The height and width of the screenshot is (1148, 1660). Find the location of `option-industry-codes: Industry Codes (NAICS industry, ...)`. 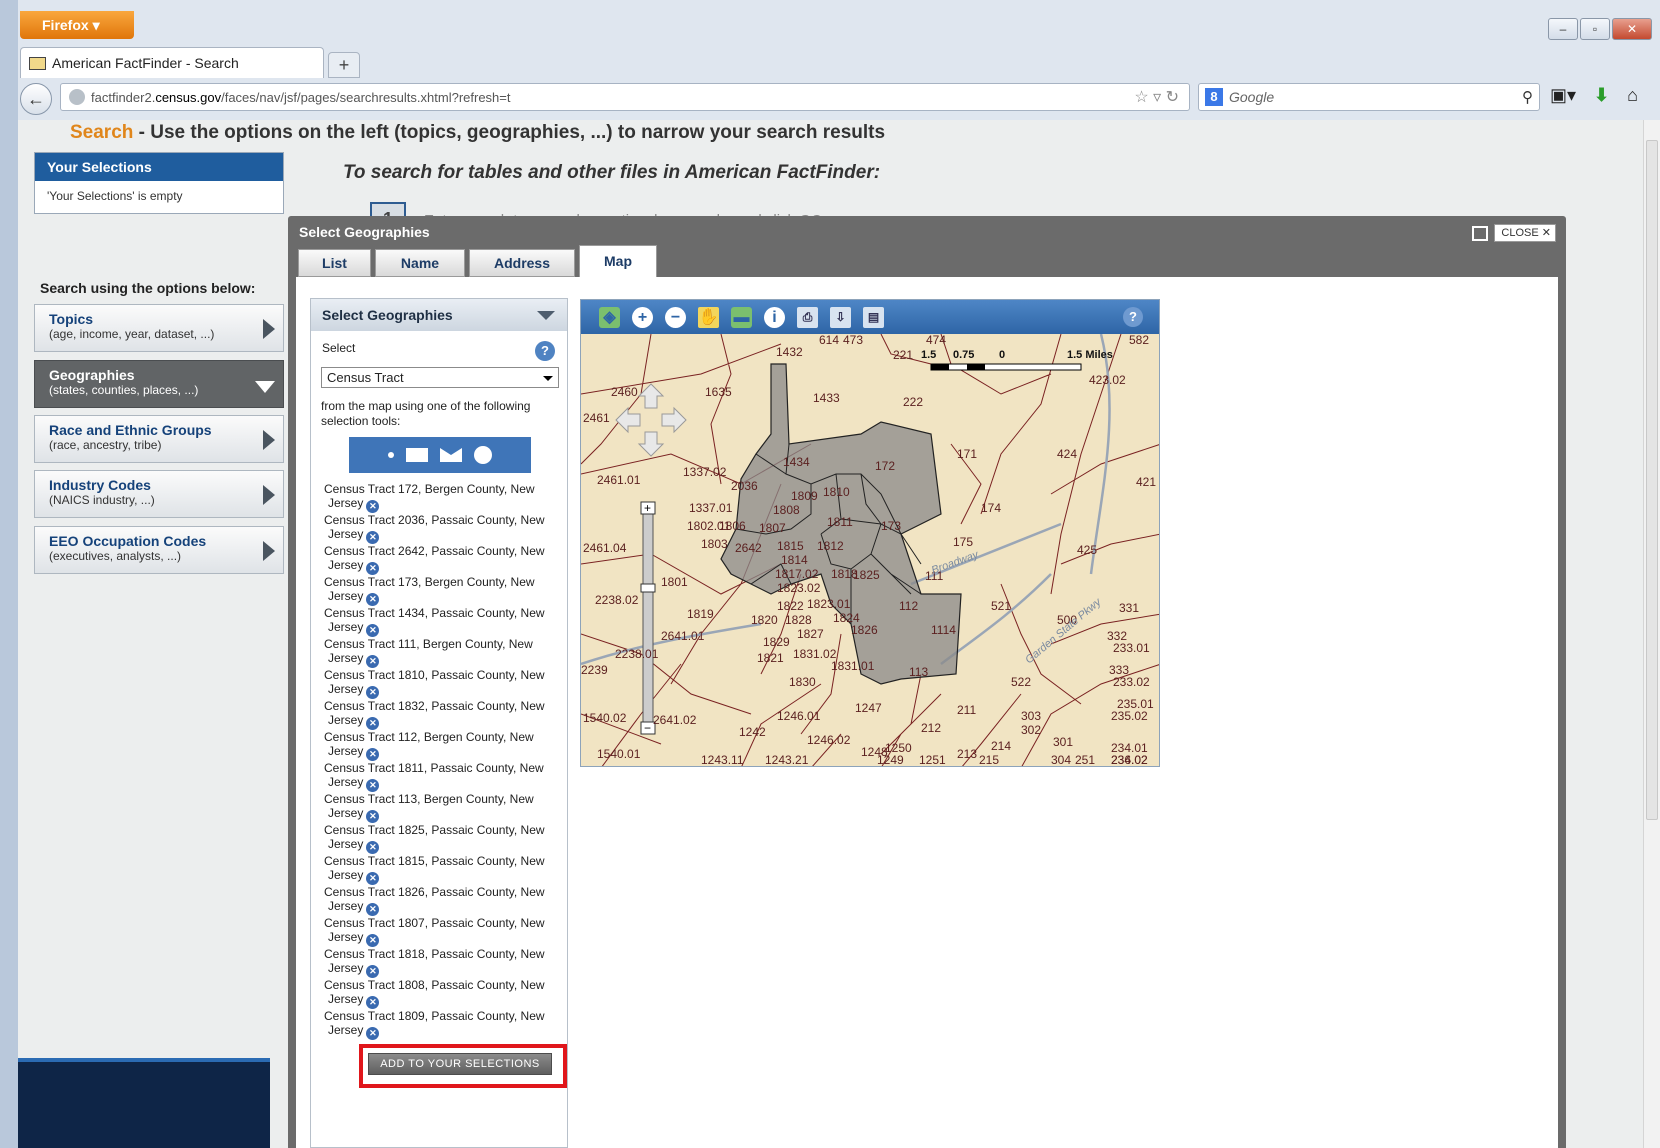

option-industry-codes: Industry Codes (NAICS industry, ...) is located at coordinates (159, 494).